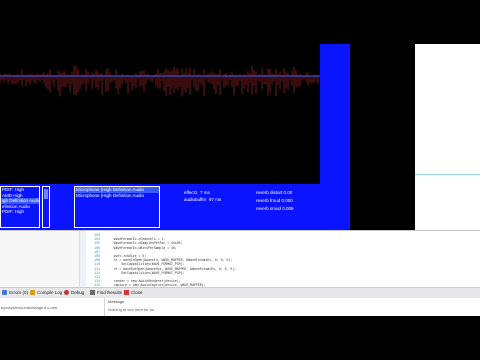 This screenshot has width=480, height=360. Describe the element at coordinates (215, 199) in the screenshot. I see `audiobuffer-value: 97 ms` at that location.